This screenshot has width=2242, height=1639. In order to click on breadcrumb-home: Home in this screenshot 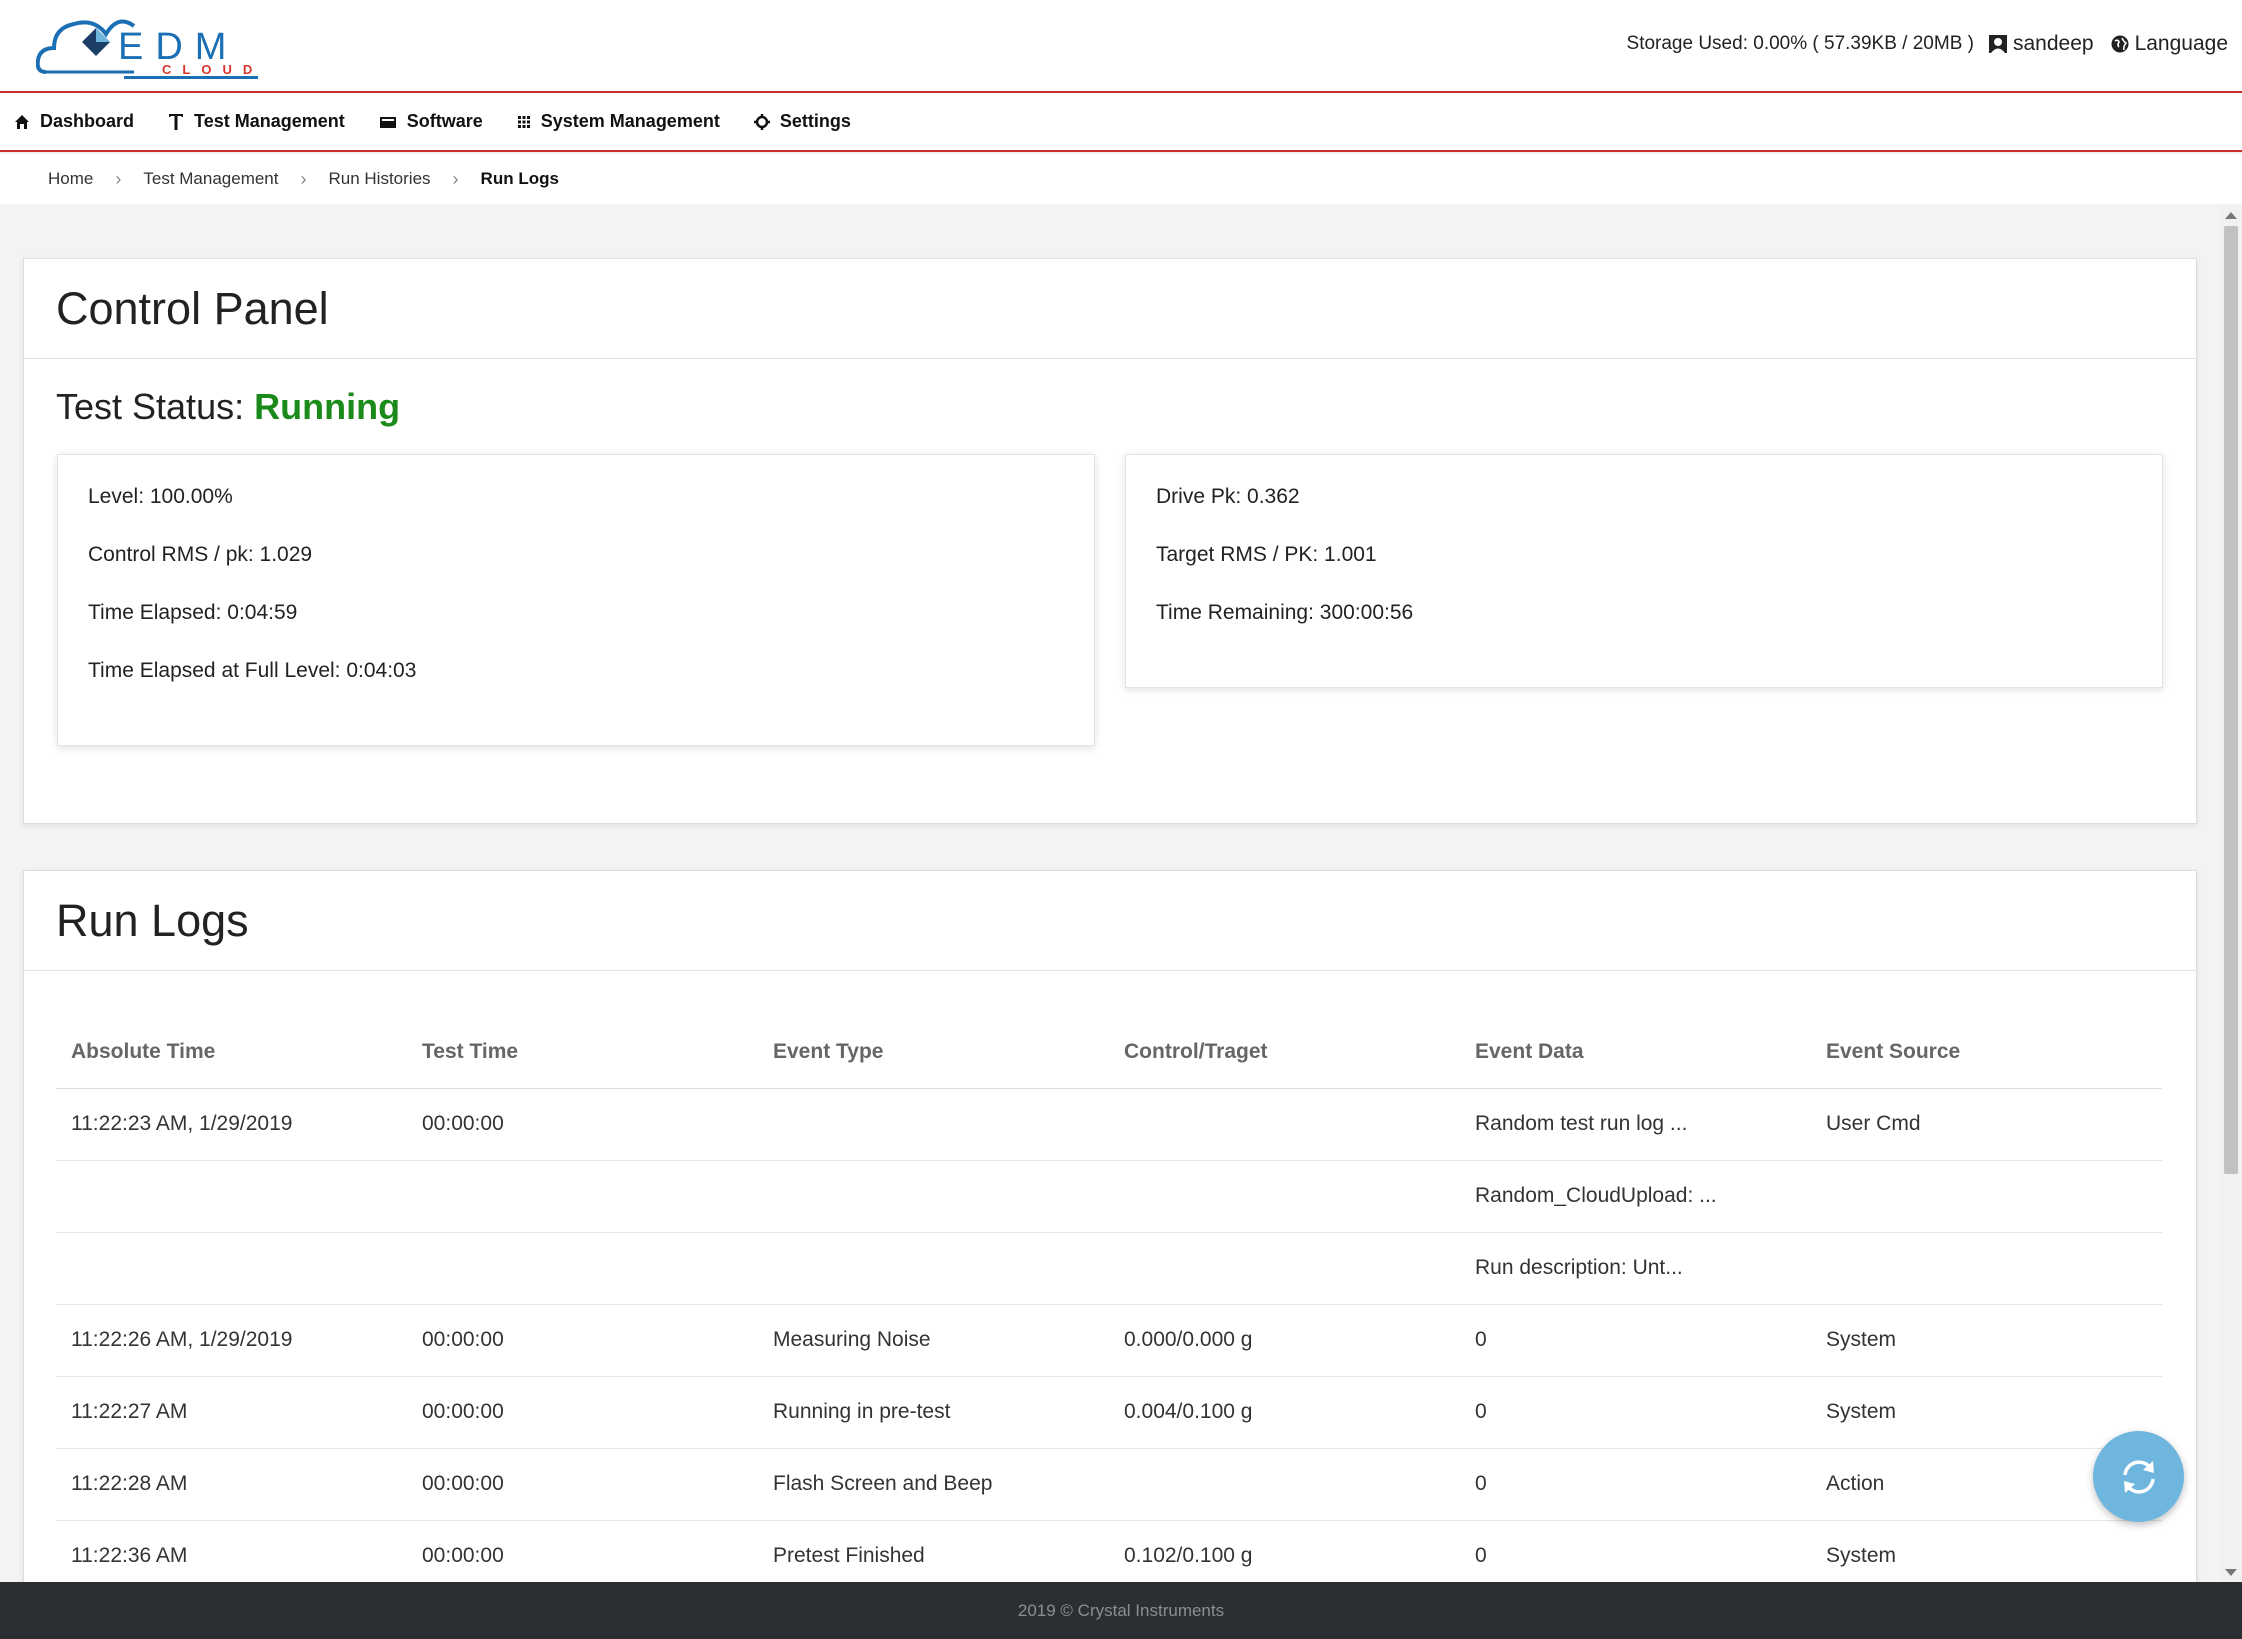, I will do `click(70, 179)`.